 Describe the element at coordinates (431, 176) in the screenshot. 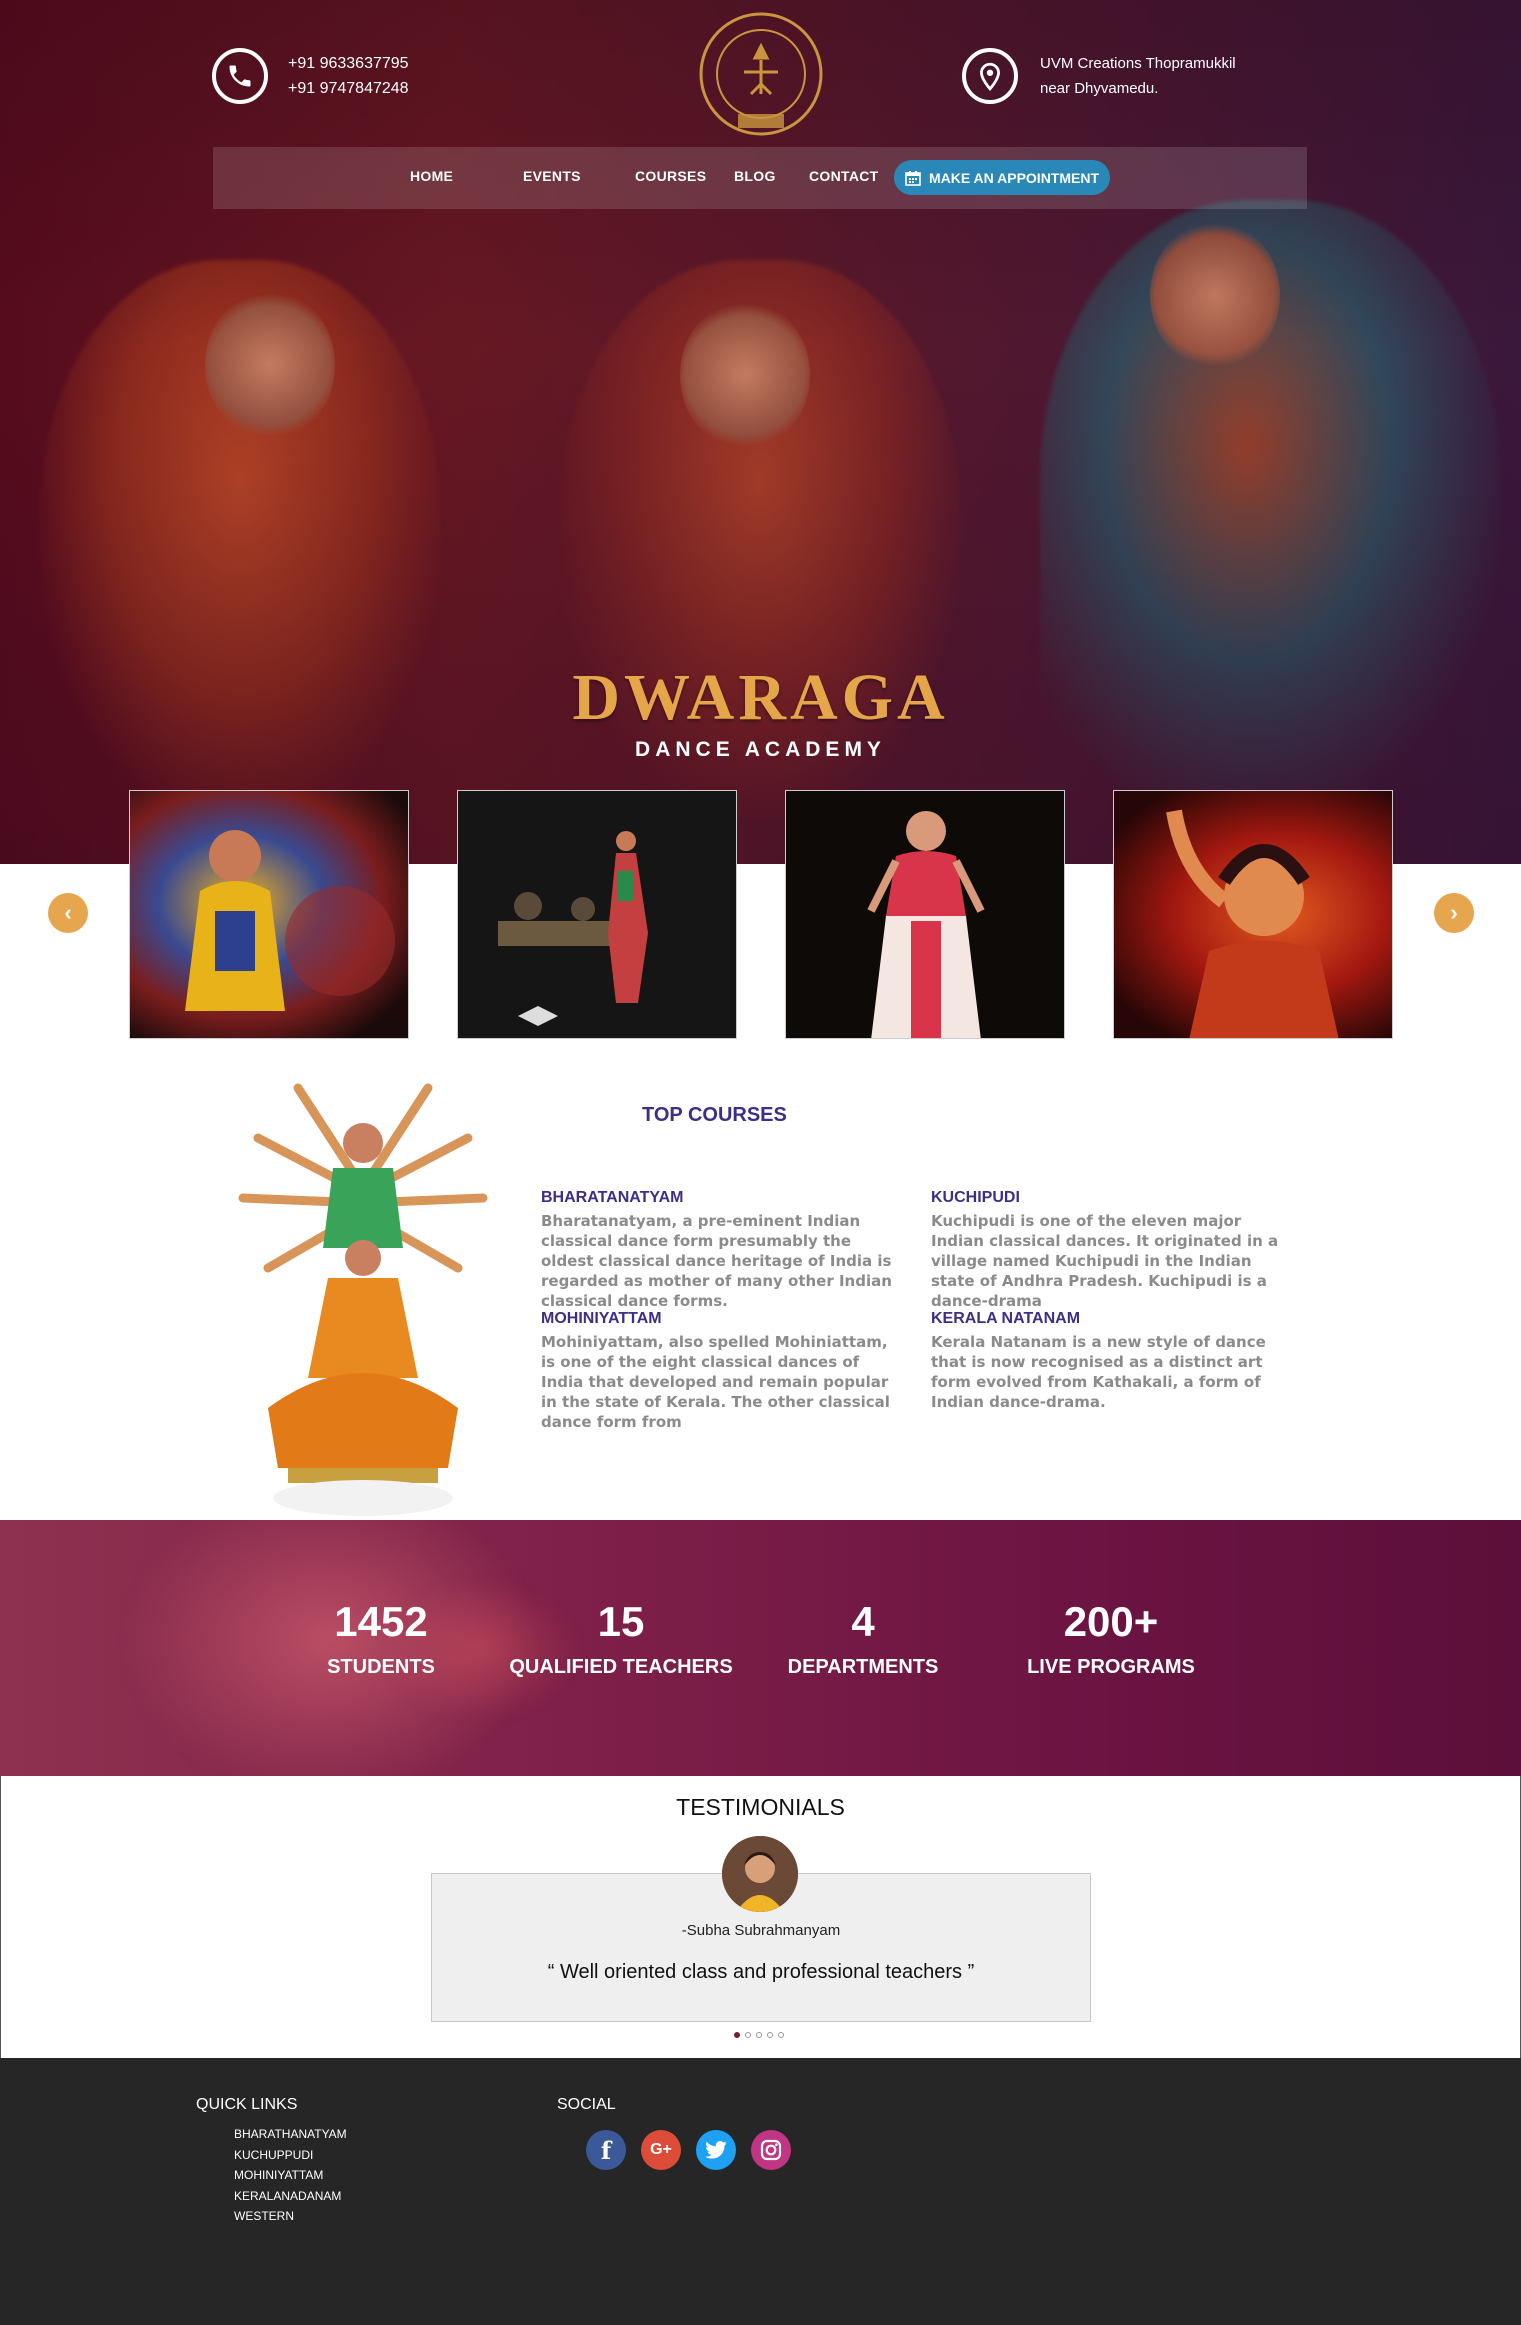

I see `nav-home: HOME` at that location.